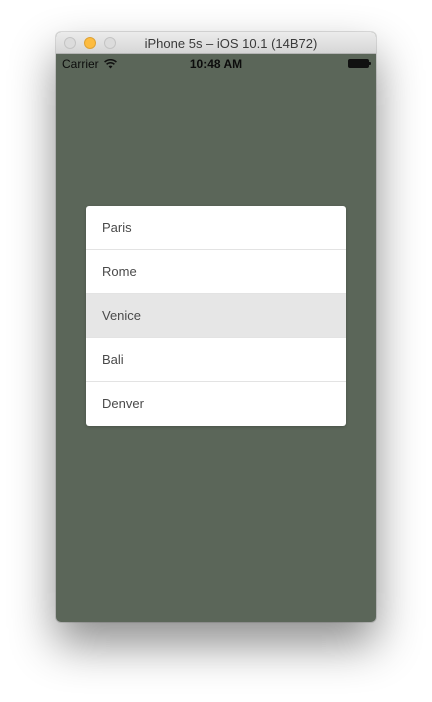 Image resolution: width=432 pixels, height=702 pixels. What do you see at coordinates (216, 360) in the screenshot?
I see `list-item-bali: Bali` at bounding box center [216, 360].